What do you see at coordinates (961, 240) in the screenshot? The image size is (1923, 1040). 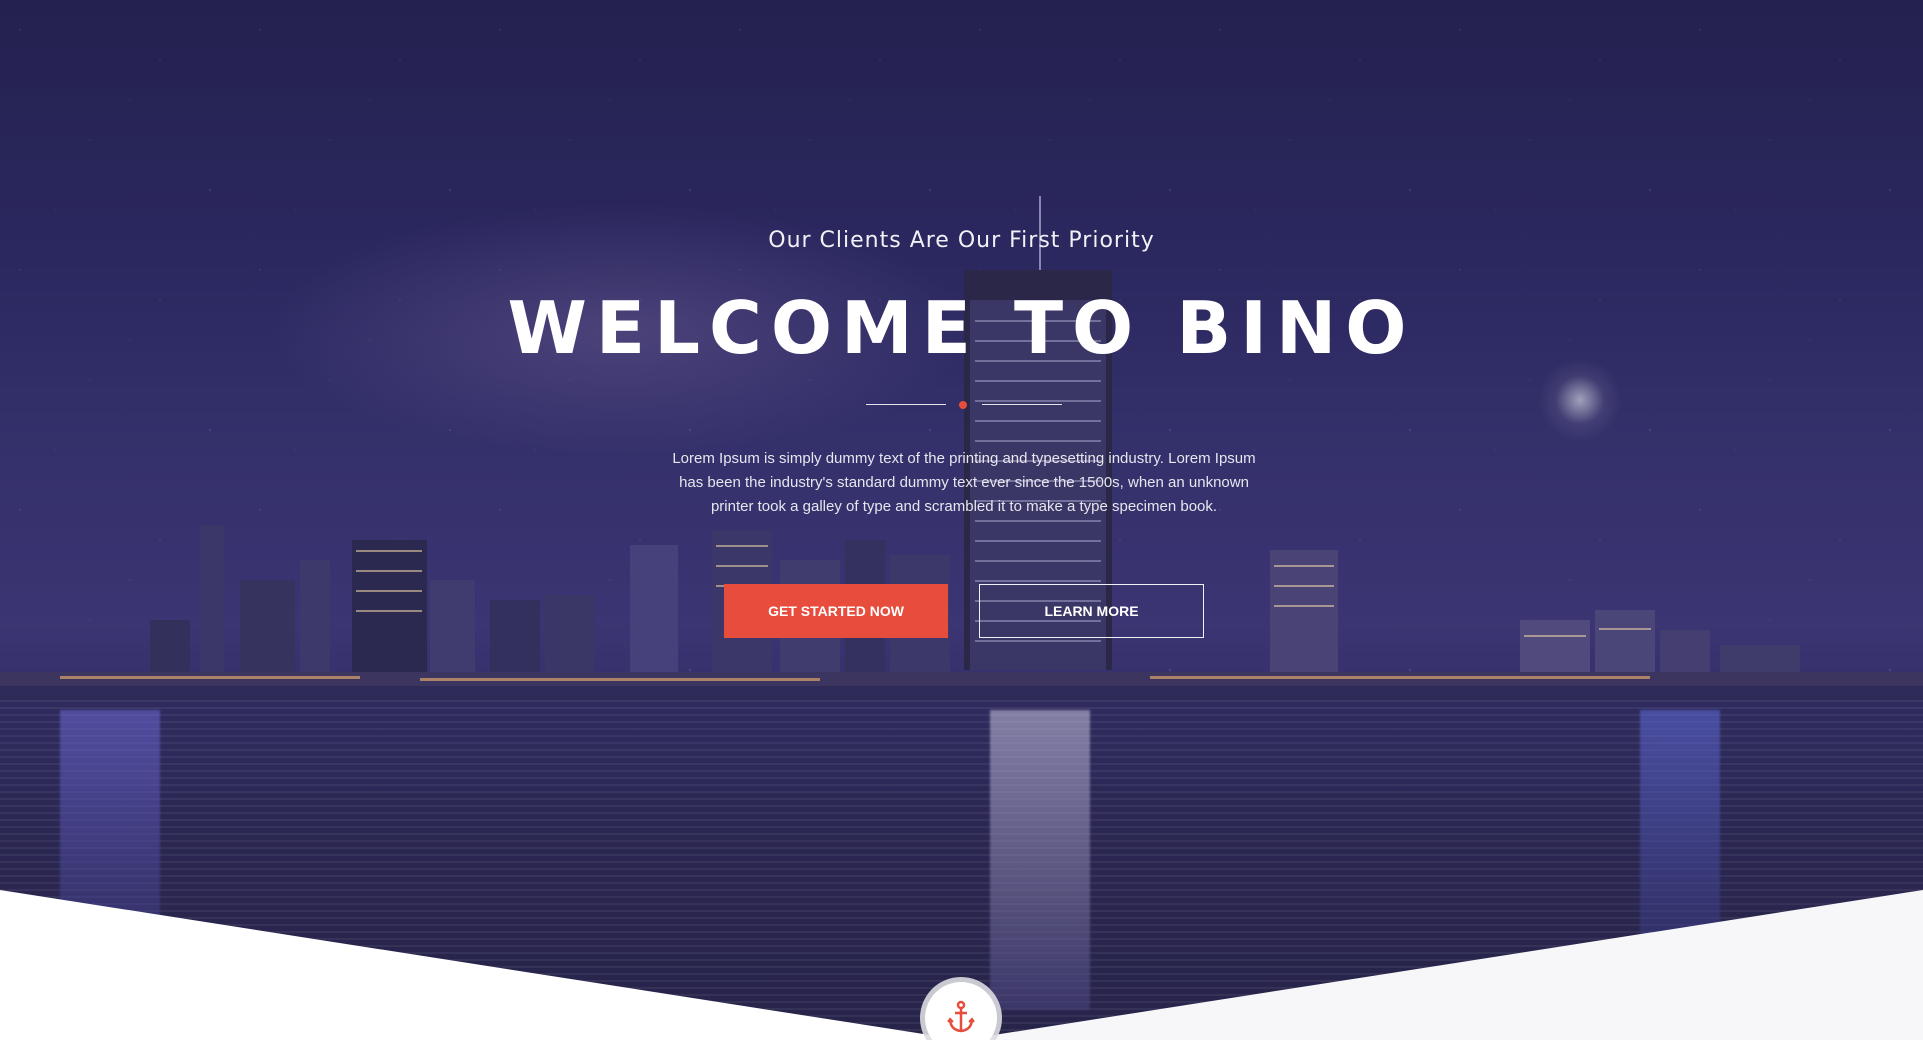 I see `hero-tagline: Our Clients Are Our First Priority` at bounding box center [961, 240].